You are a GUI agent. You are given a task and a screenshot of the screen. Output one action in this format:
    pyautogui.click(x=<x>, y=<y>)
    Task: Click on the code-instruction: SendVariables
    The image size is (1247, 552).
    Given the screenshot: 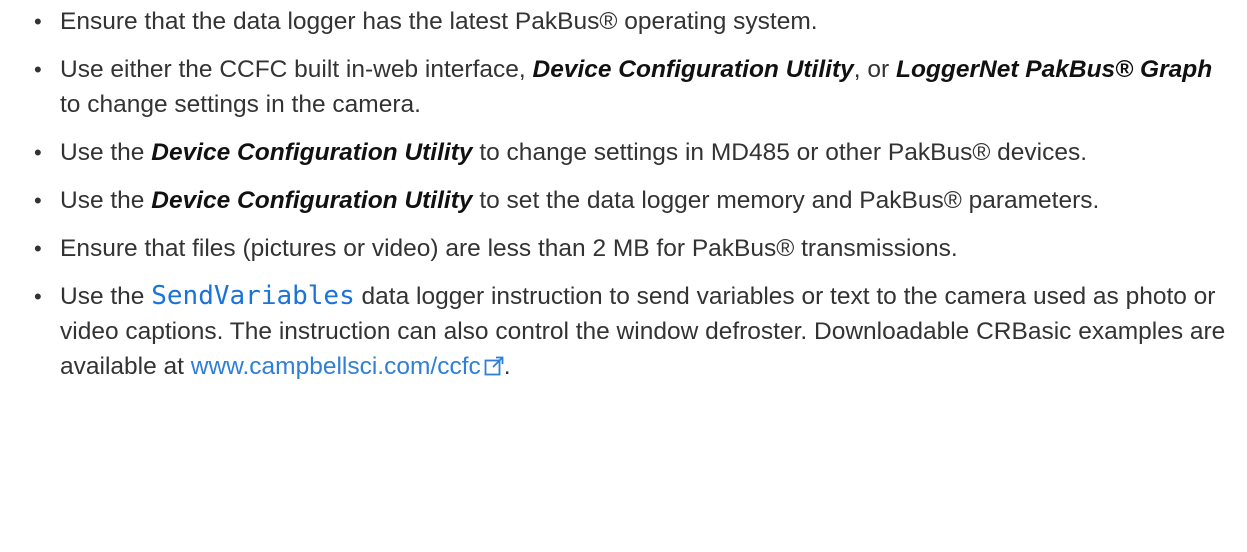 What is the action you would take?
    pyautogui.click(x=253, y=296)
    